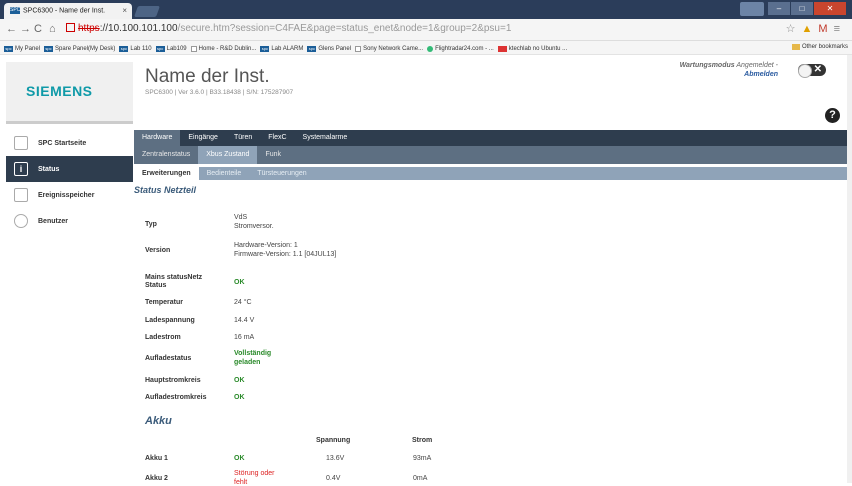 This screenshot has width=852, height=486. Describe the element at coordinates (254, 473) in the screenshot. I see `akku-2-status: Störung oder` at that location.